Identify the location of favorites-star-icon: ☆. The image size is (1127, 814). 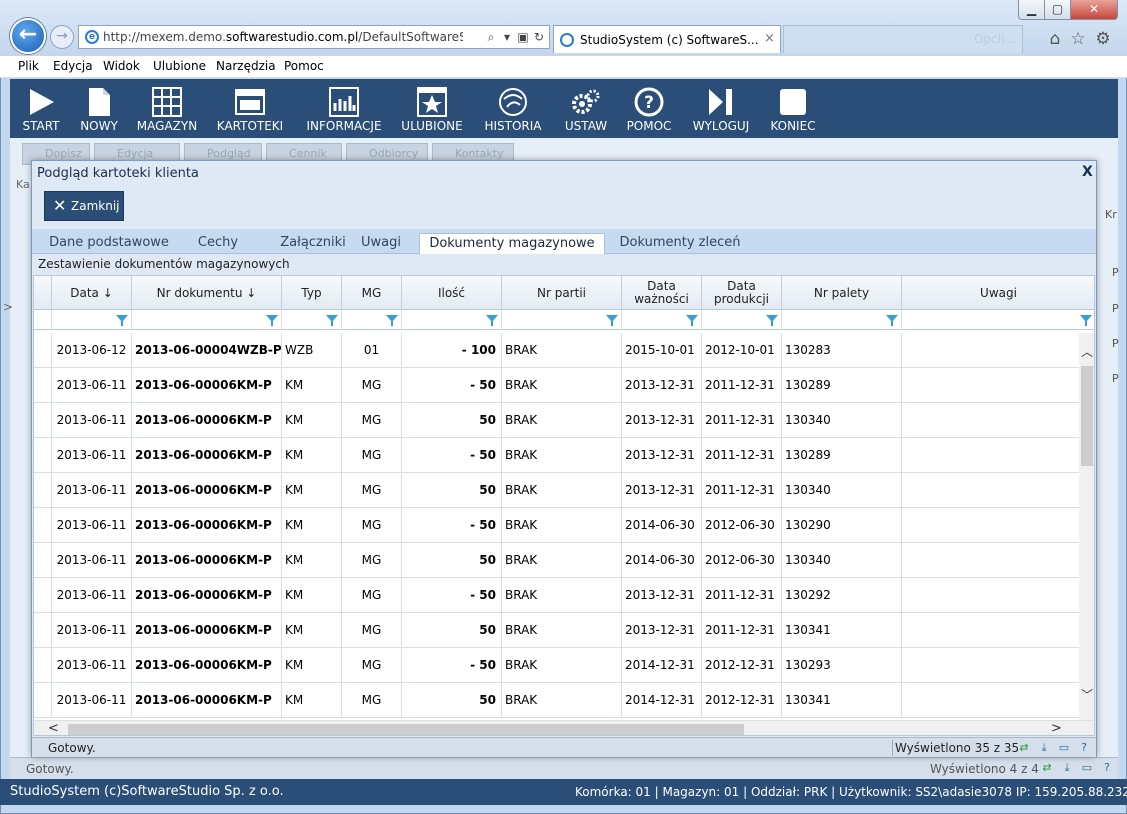
(1078, 39).